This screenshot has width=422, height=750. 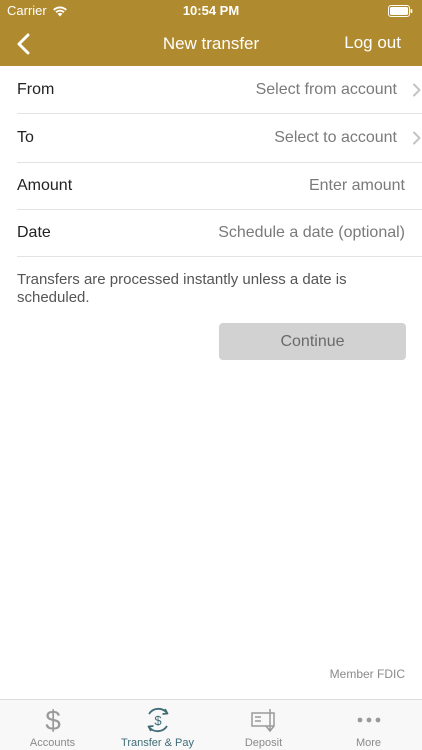 I want to click on status-bar: Carrier 10:54 PM, so click(x=211, y=11).